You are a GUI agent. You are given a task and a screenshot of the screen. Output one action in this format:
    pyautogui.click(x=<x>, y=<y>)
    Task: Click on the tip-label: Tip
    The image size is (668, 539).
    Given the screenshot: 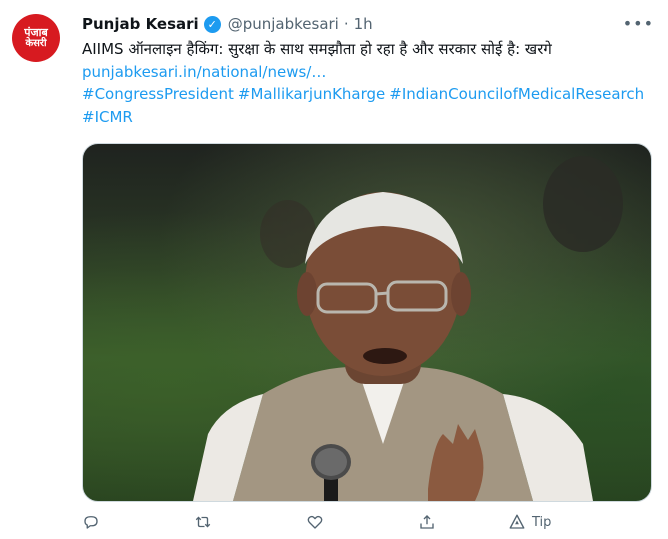 What is the action you would take?
    pyautogui.click(x=542, y=522)
    